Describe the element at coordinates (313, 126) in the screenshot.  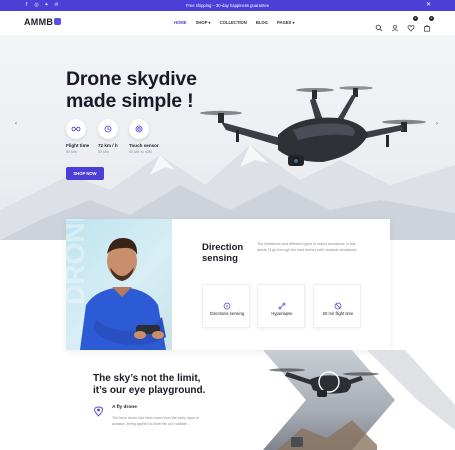
I see `drone-image` at that location.